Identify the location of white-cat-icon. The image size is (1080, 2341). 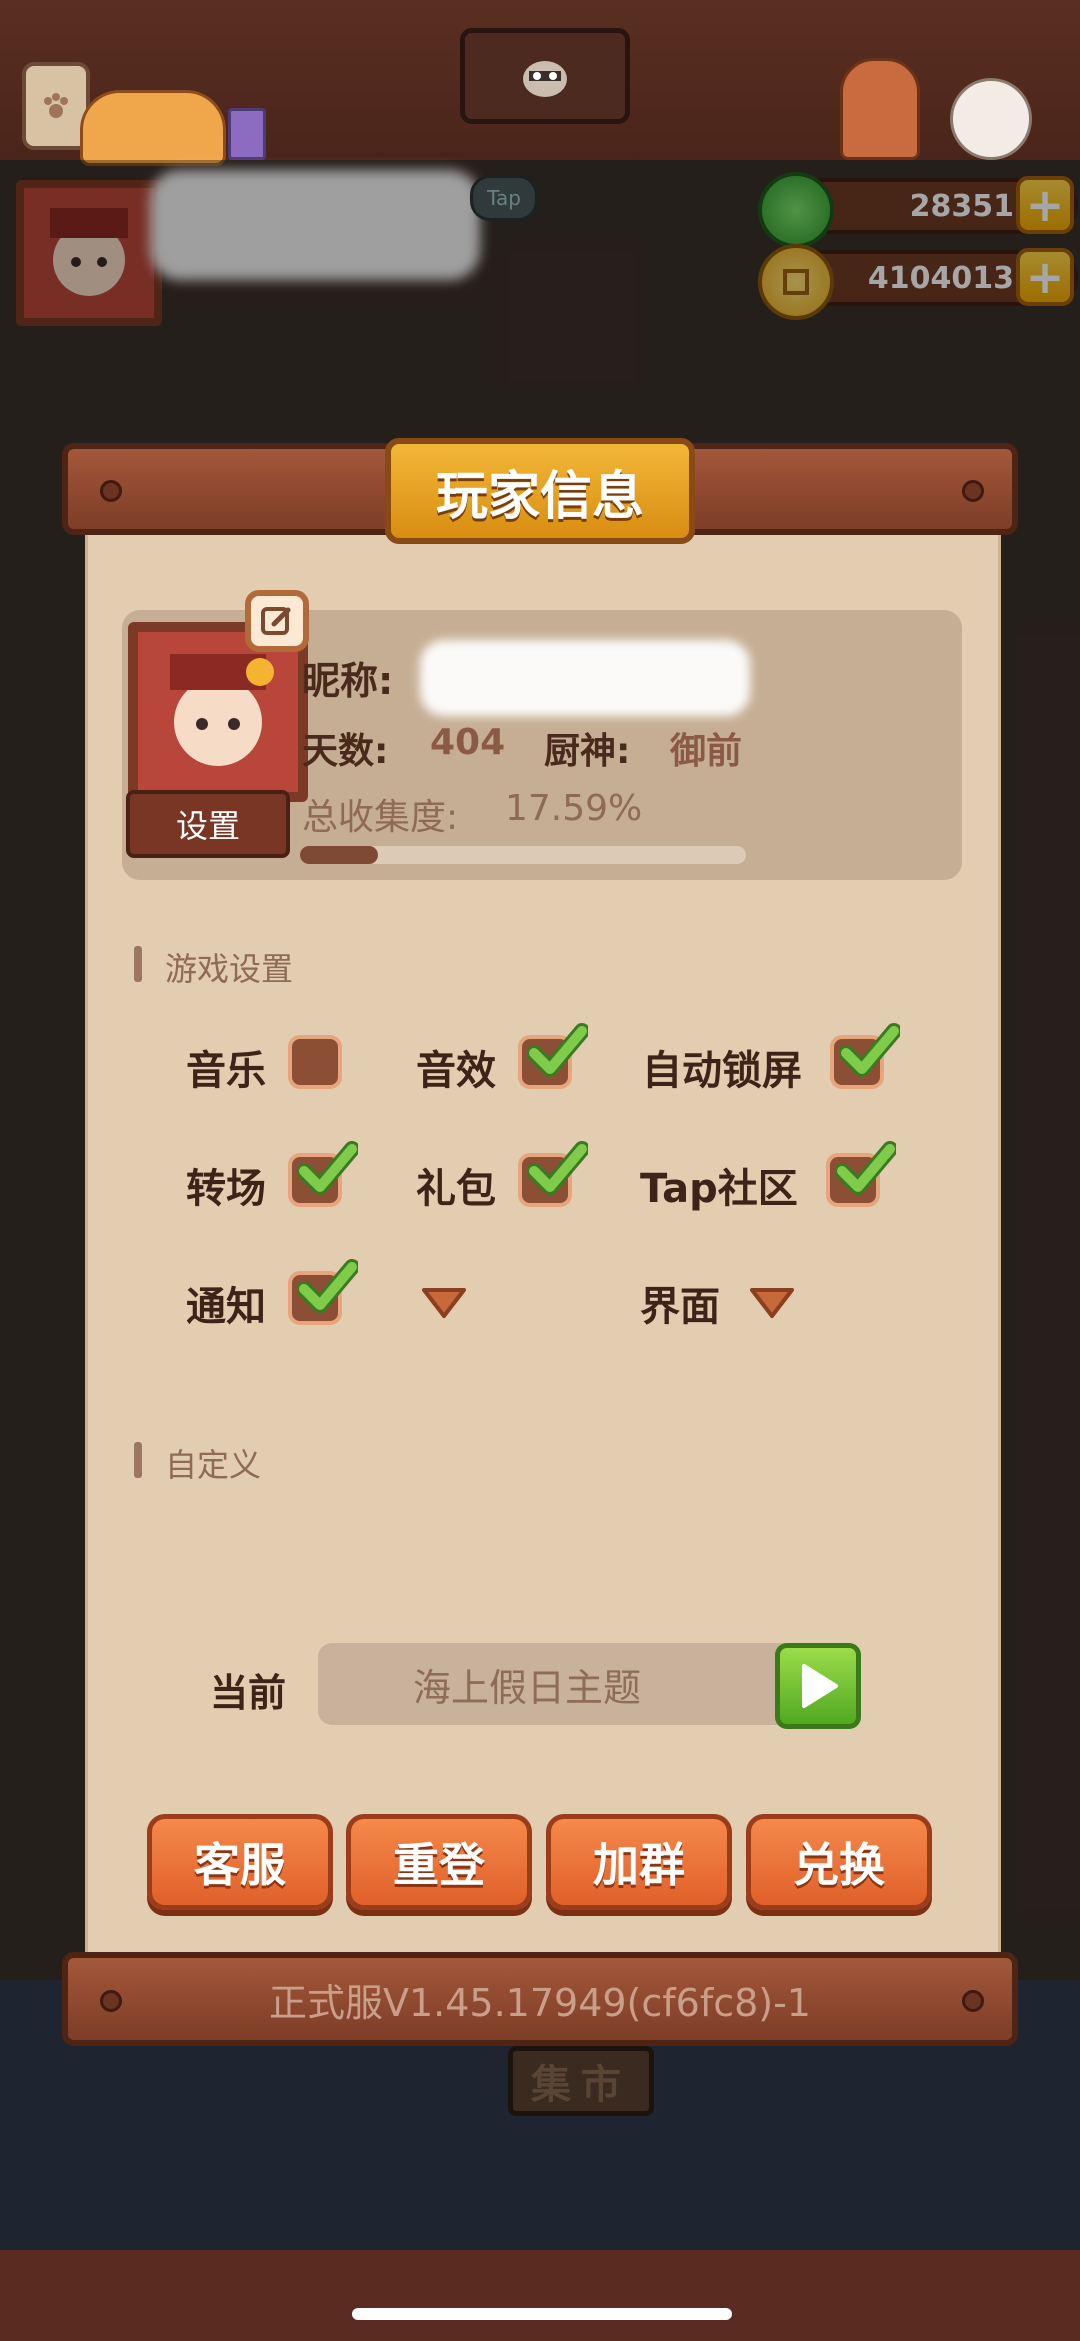
(991, 119).